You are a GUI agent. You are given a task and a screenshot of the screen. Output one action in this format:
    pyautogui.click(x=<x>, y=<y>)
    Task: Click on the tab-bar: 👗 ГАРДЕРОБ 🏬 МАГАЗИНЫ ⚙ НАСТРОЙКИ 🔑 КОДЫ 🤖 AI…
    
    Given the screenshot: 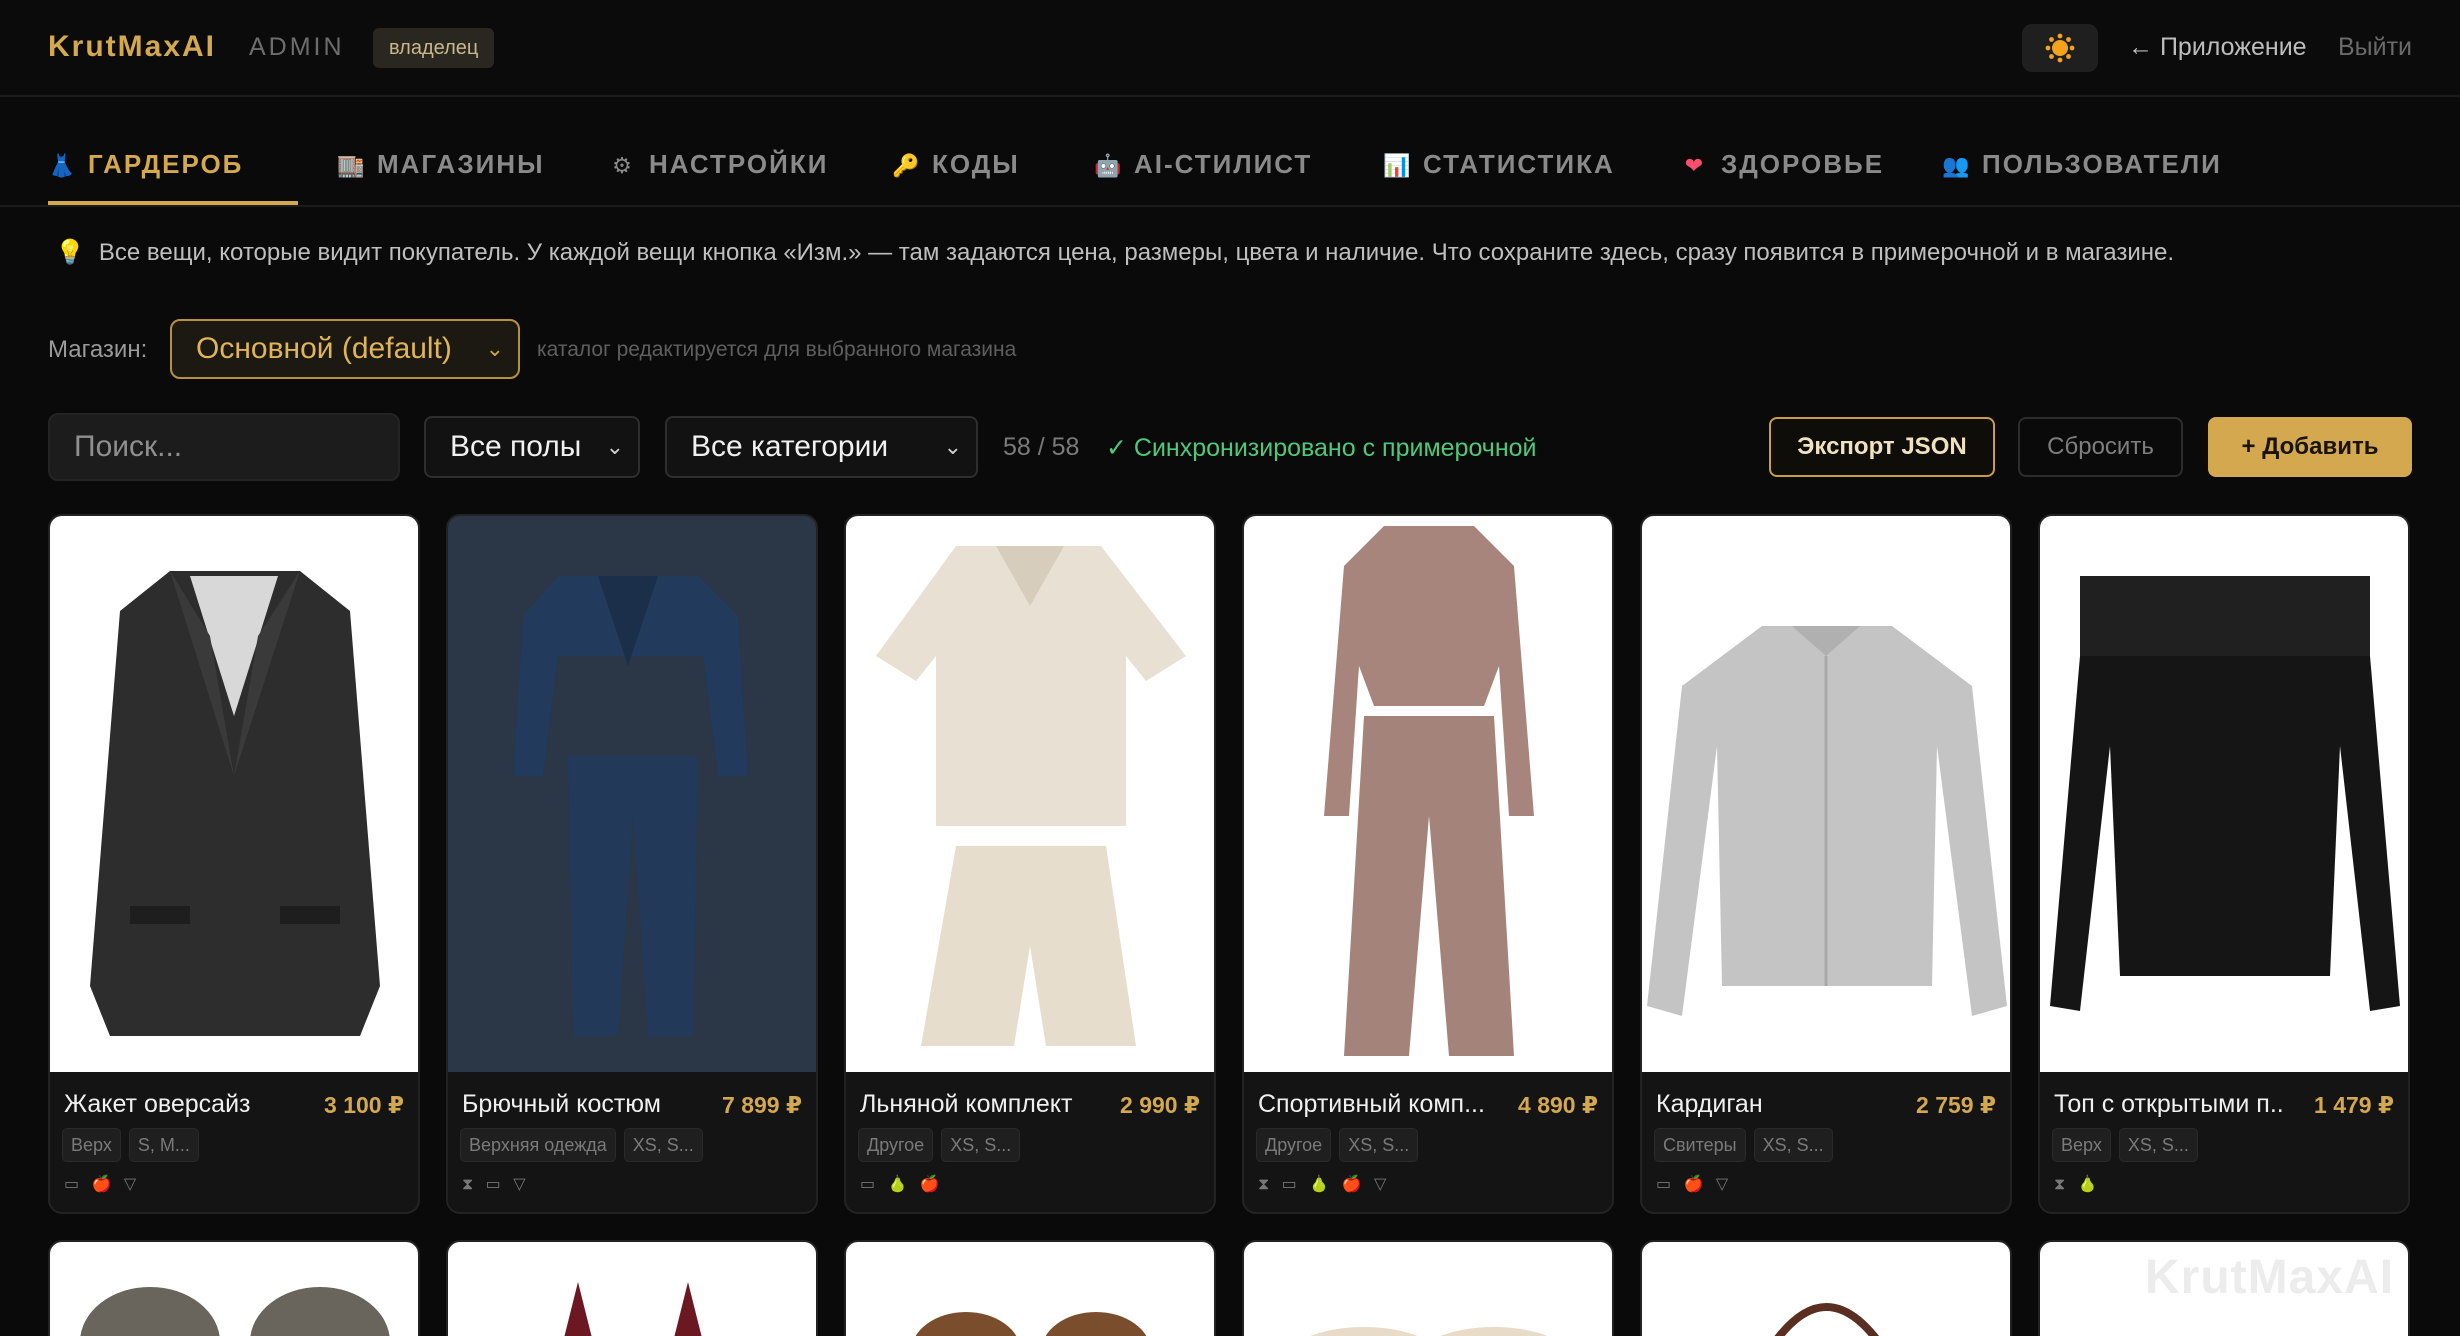 What is the action you would take?
    pyautogui.click(x=1230, y=152)
    